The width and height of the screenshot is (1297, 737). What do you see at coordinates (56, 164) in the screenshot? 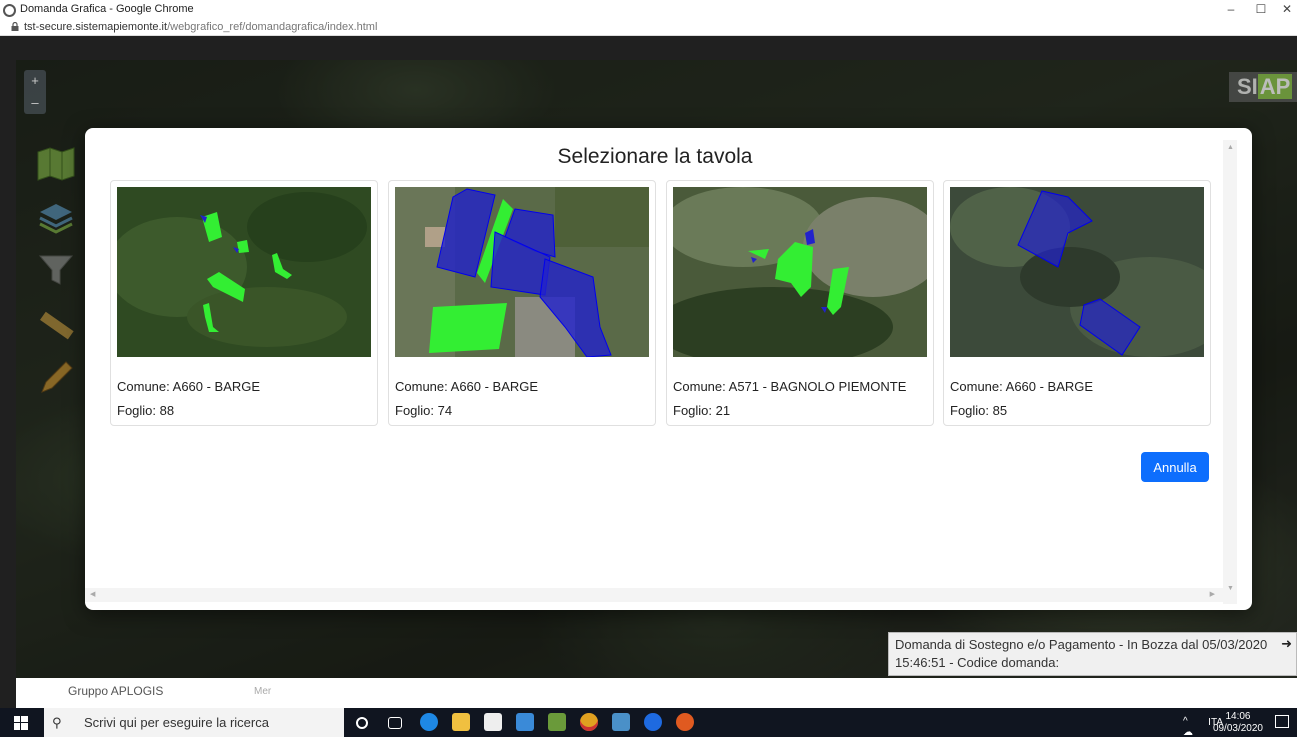
I see `map-icon` at bounding box center [56, 164].